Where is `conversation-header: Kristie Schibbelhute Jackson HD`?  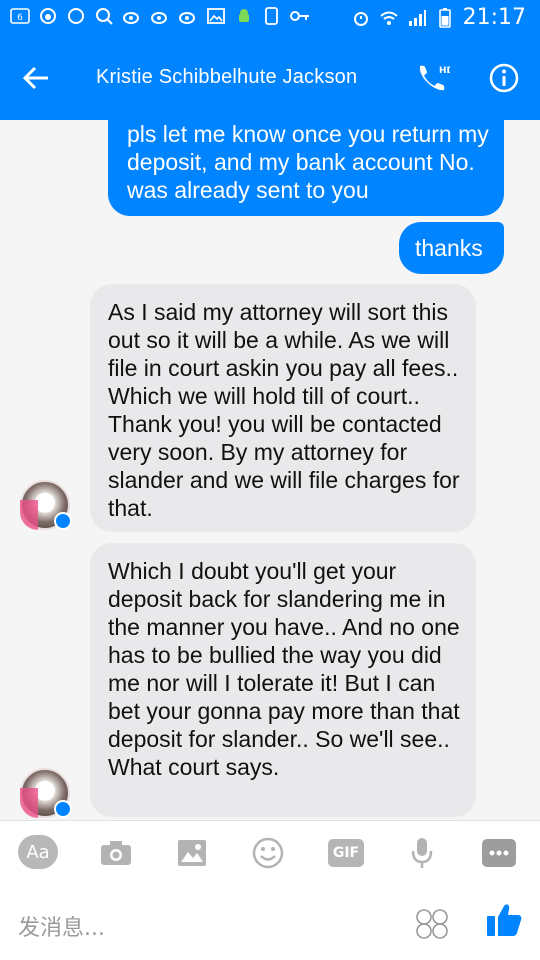 conversation-header: Kristie Schibbelhute Jackson HD is located at coordinates (270, 78).